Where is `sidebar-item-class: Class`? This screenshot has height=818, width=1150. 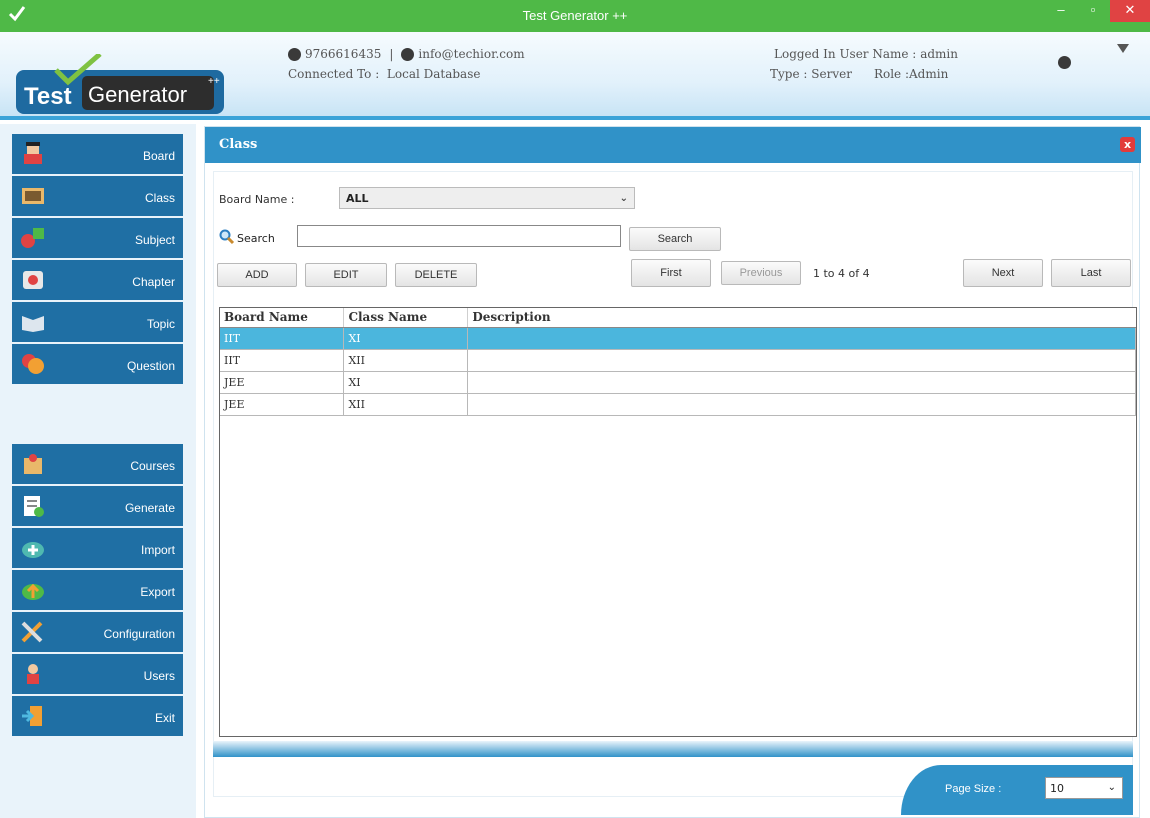
sidebar-item-class: Class is located at coordinates (97, 197).